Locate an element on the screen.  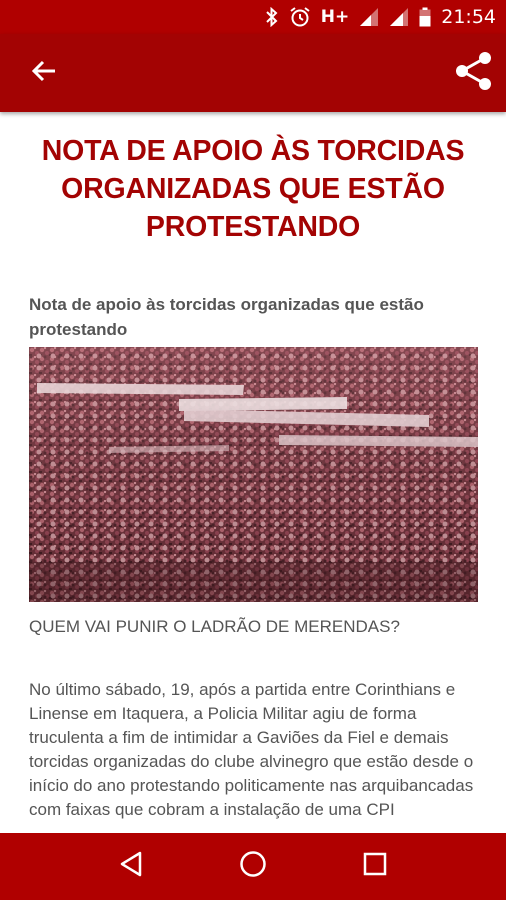
navigation-bar is located at coordinates (253, 866).